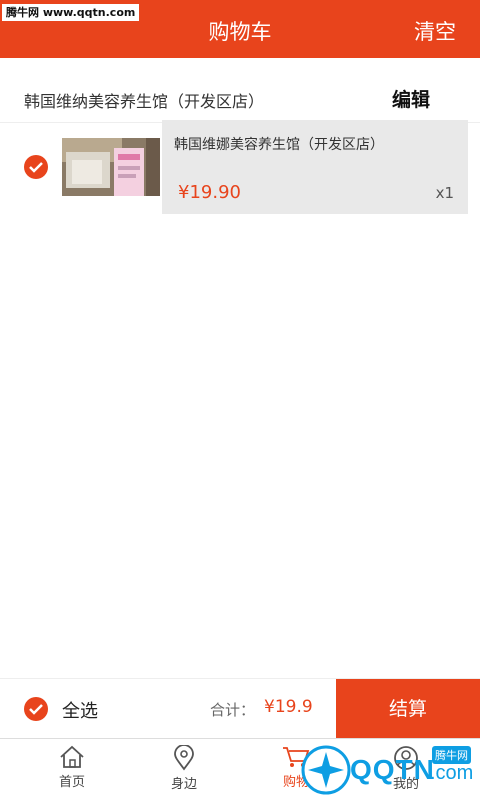 The image size is (480, 801). What do you see at coordinates (452, 773) in the screenshot?
I see `watermark-sub: .com` at bounding box center [452, 773].